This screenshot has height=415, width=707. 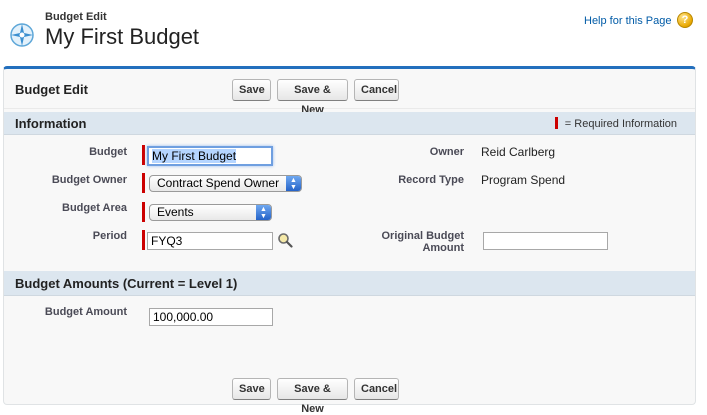 What do you see at coordinates (211, 317) in the screenshot?
I see `budget-amount-input: 100,000.00` at bounding box center [211, 317].